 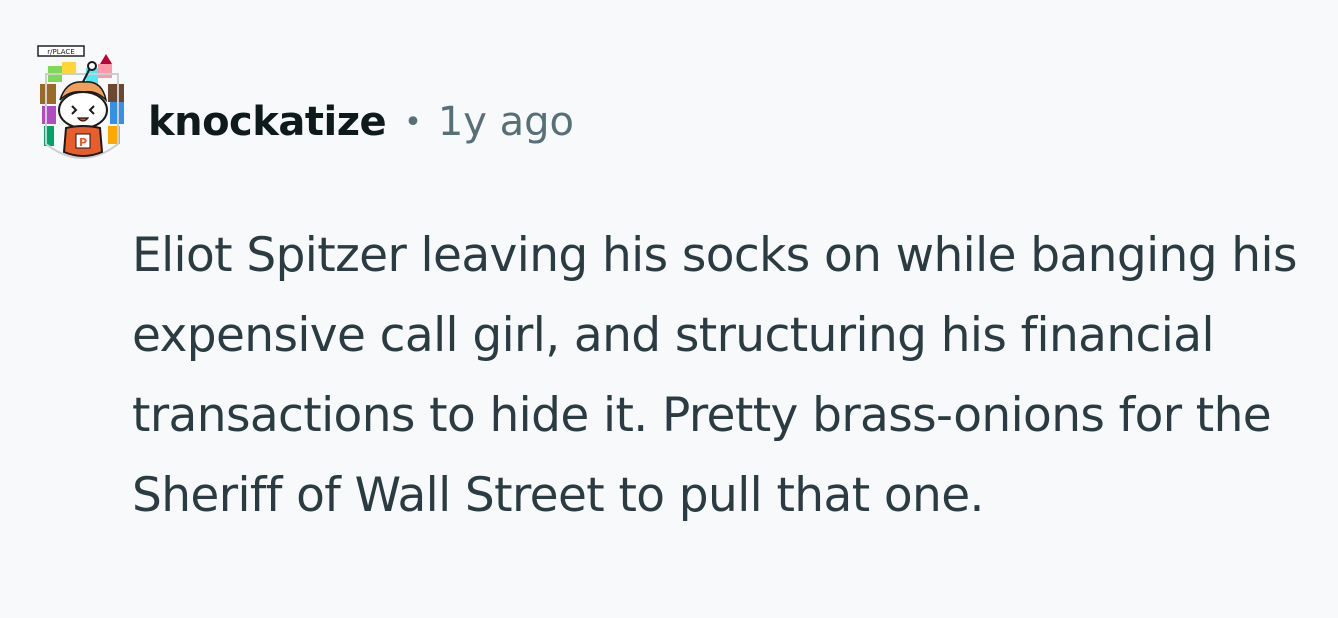 I want to click on comment-header: knockatize • 1y ago, so click(x=361, y=122).